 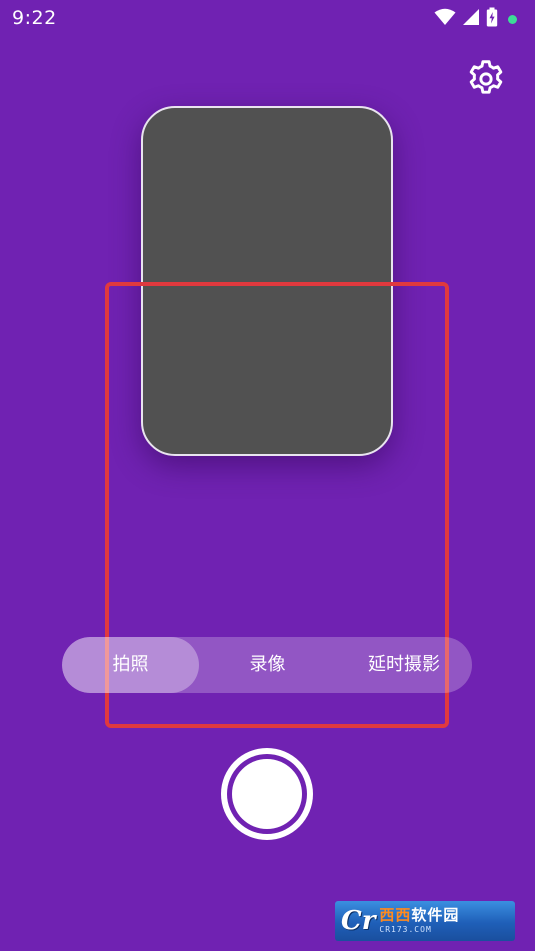 What do you see at coordinates (471, 19) in the screenshot?
I see `signal-icon` at bounding box center [471, 19].